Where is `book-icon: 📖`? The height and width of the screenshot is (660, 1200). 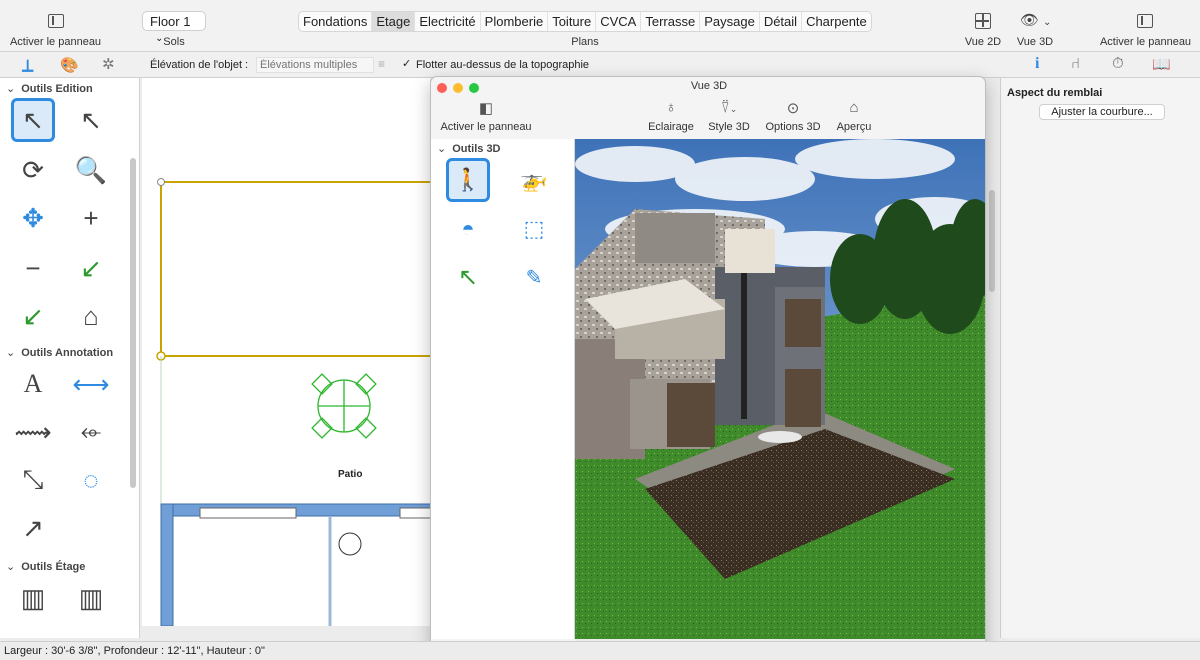 book-icon: 📖 is located at coordinates (1161, 64).